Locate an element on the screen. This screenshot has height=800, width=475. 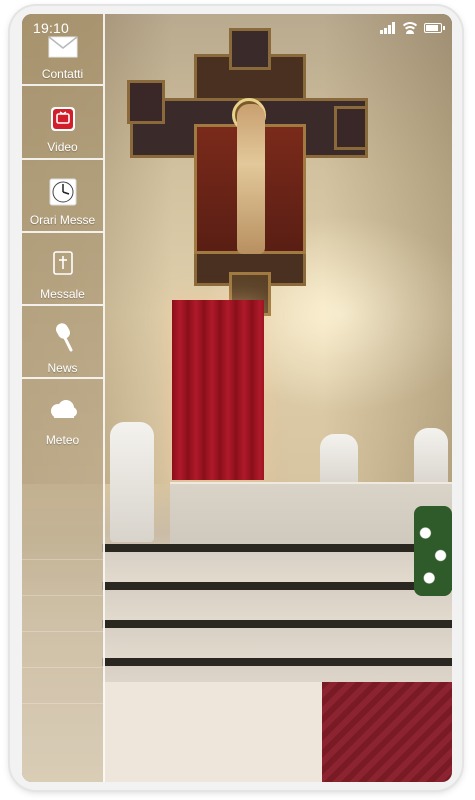
altar-steps is located at coordinates (277, 614).